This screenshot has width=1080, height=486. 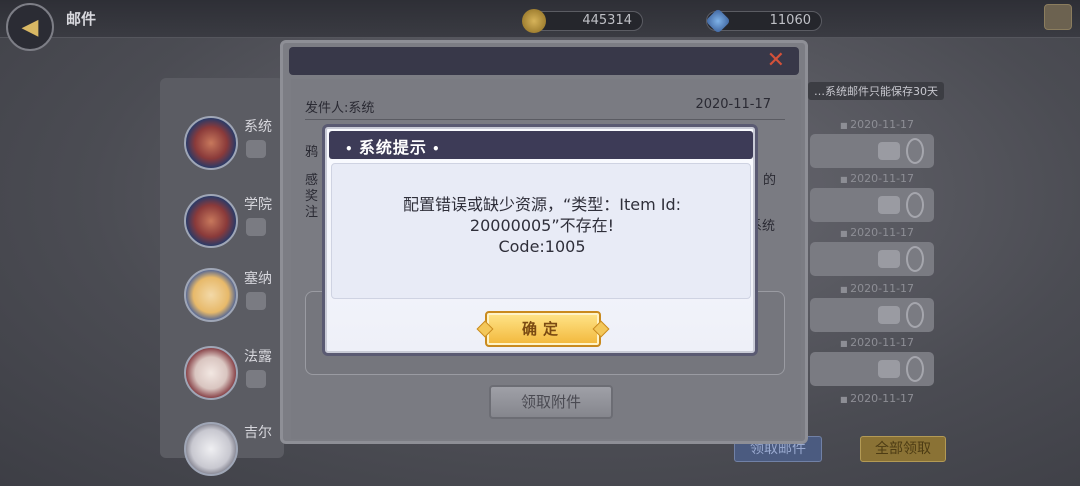 I want to click on confirm-button: 确定, so click(x=543, y=329).